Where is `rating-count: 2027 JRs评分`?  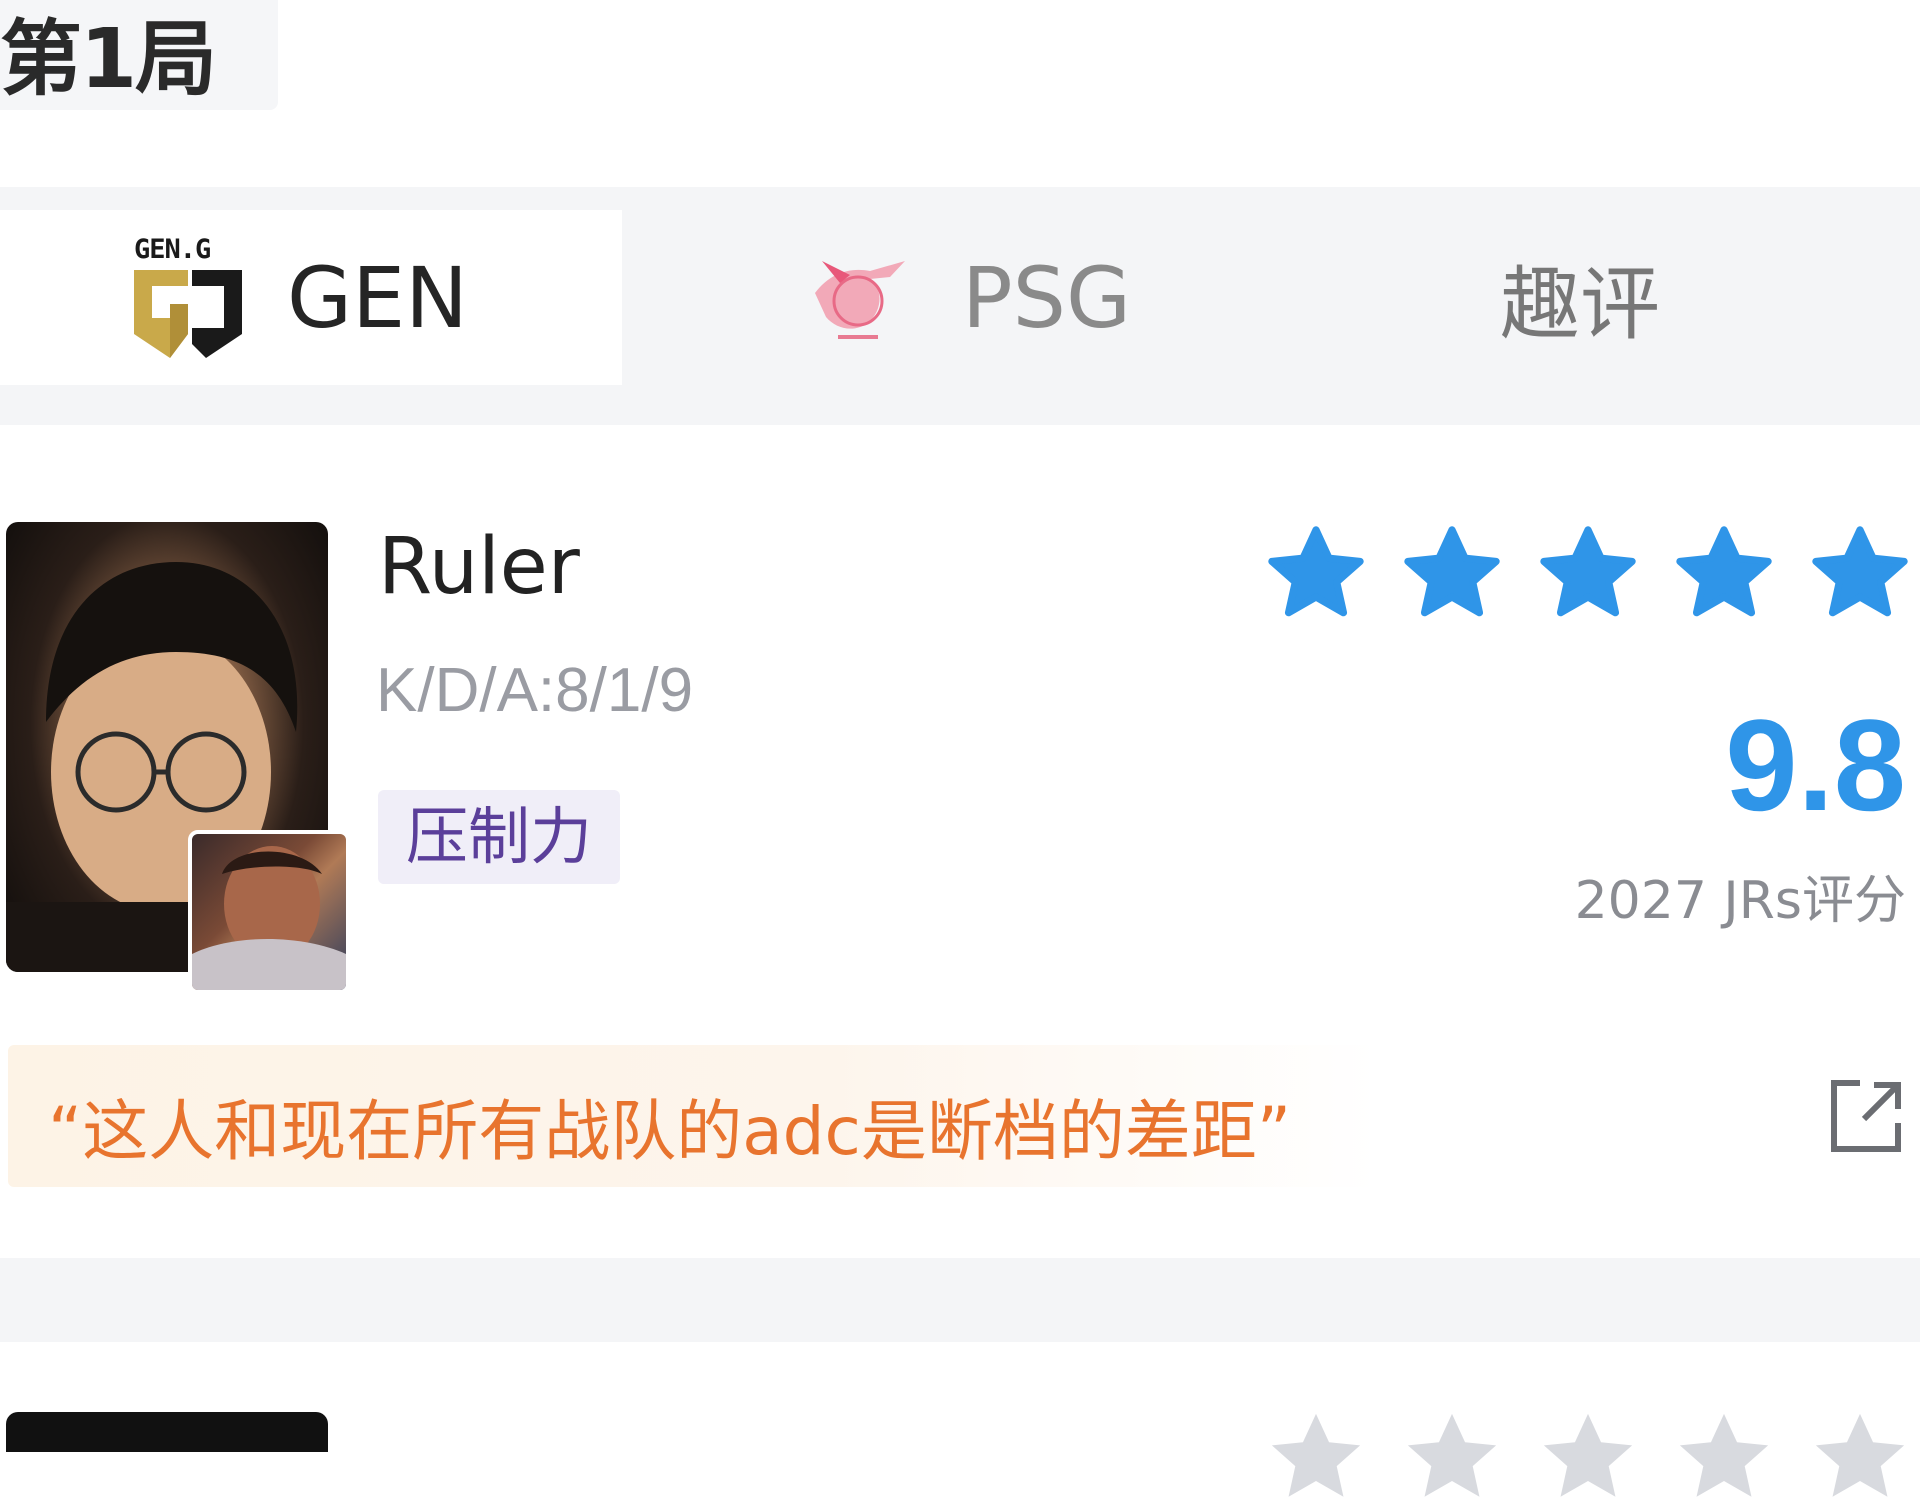 rating-count: 2027 JRs评分 is located at coordinates (1740, 901).